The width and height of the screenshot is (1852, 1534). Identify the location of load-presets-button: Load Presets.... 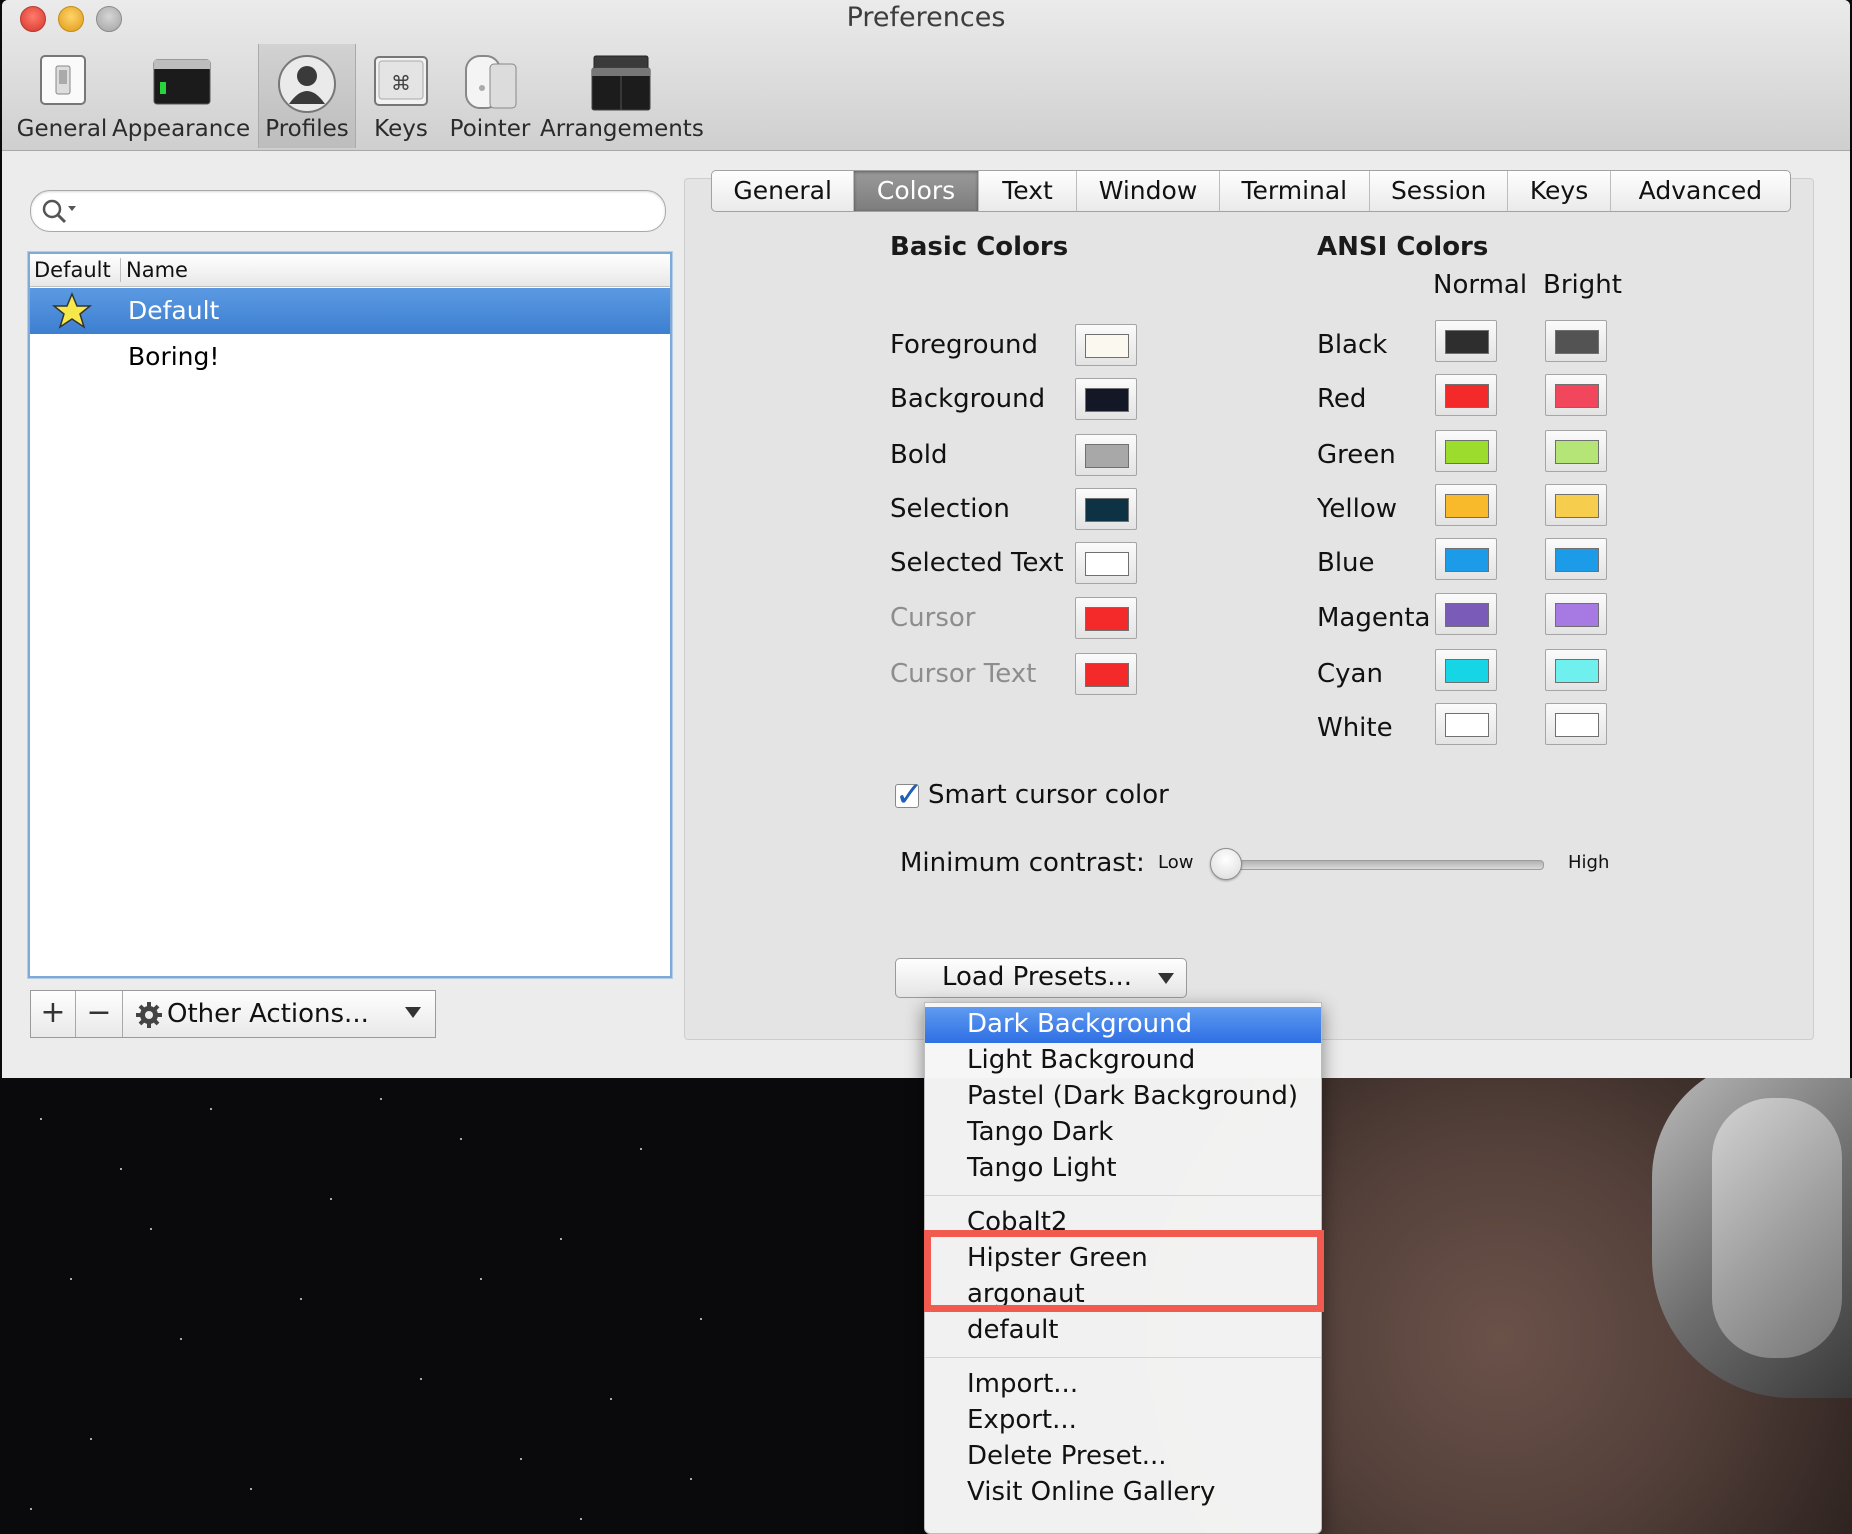
(1041, 978).